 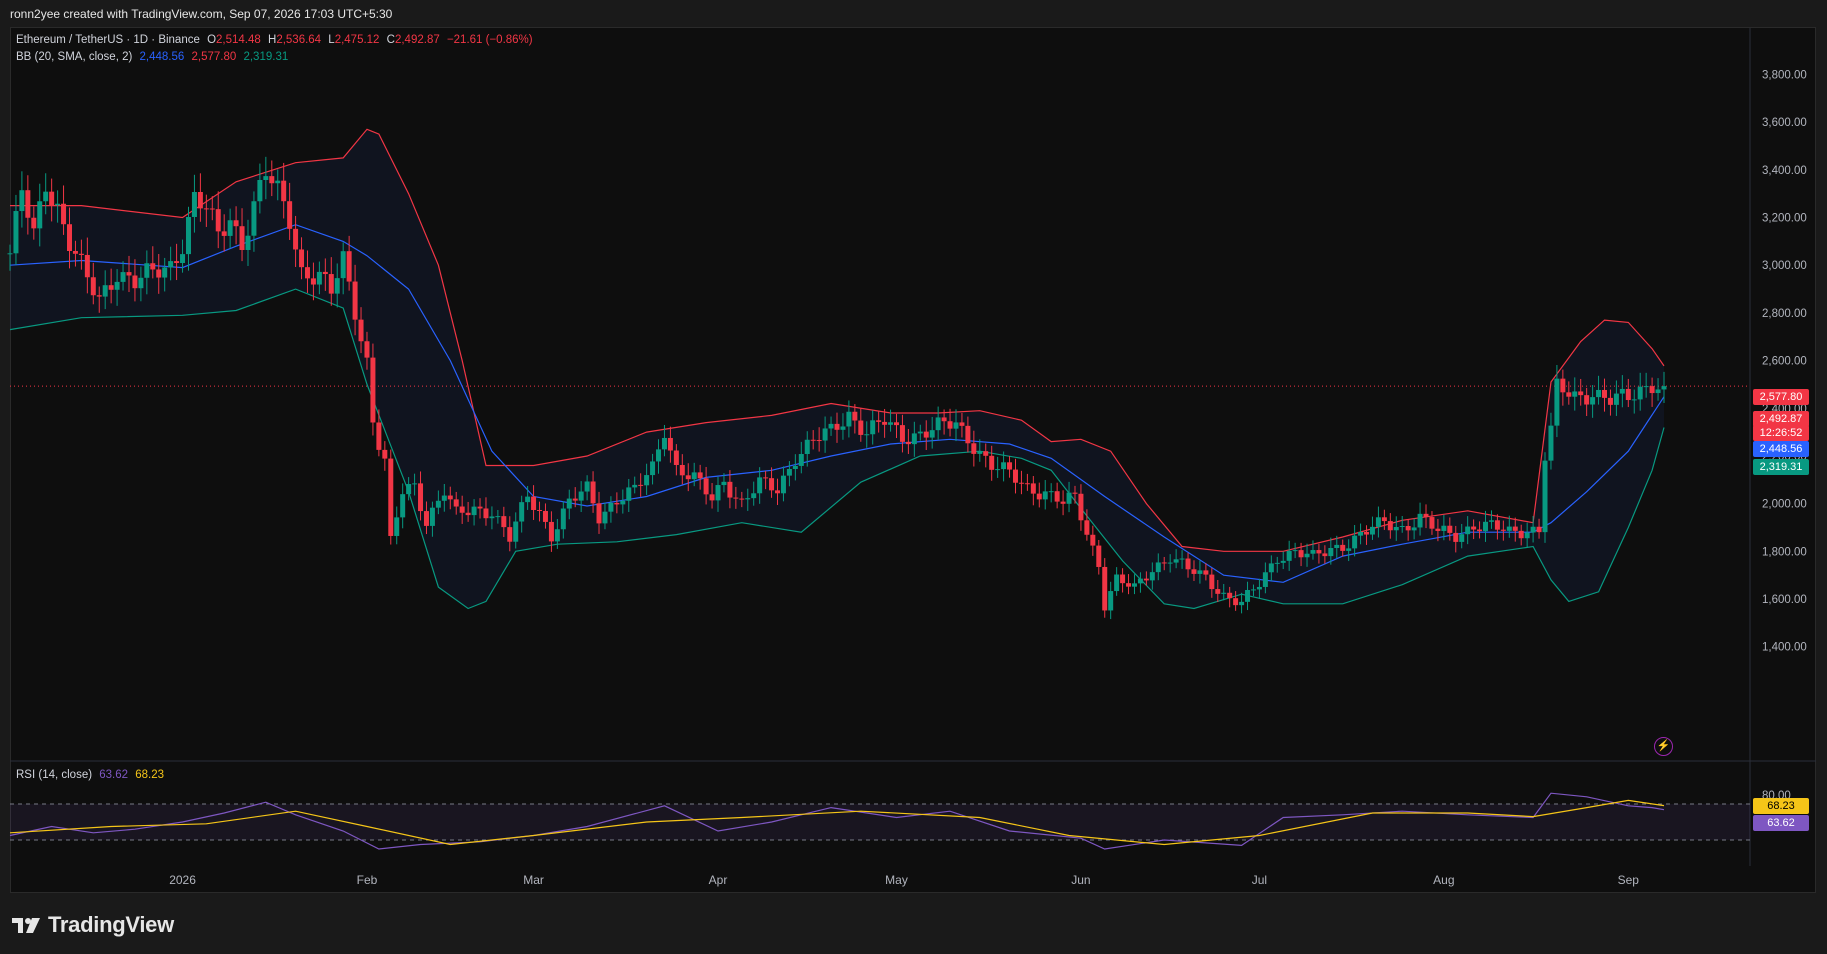 What do you see at coordinates (1784, 314) in the screenshot?
I see `y-tick-label: 2,800.00` at bounding box center [1784, 314].